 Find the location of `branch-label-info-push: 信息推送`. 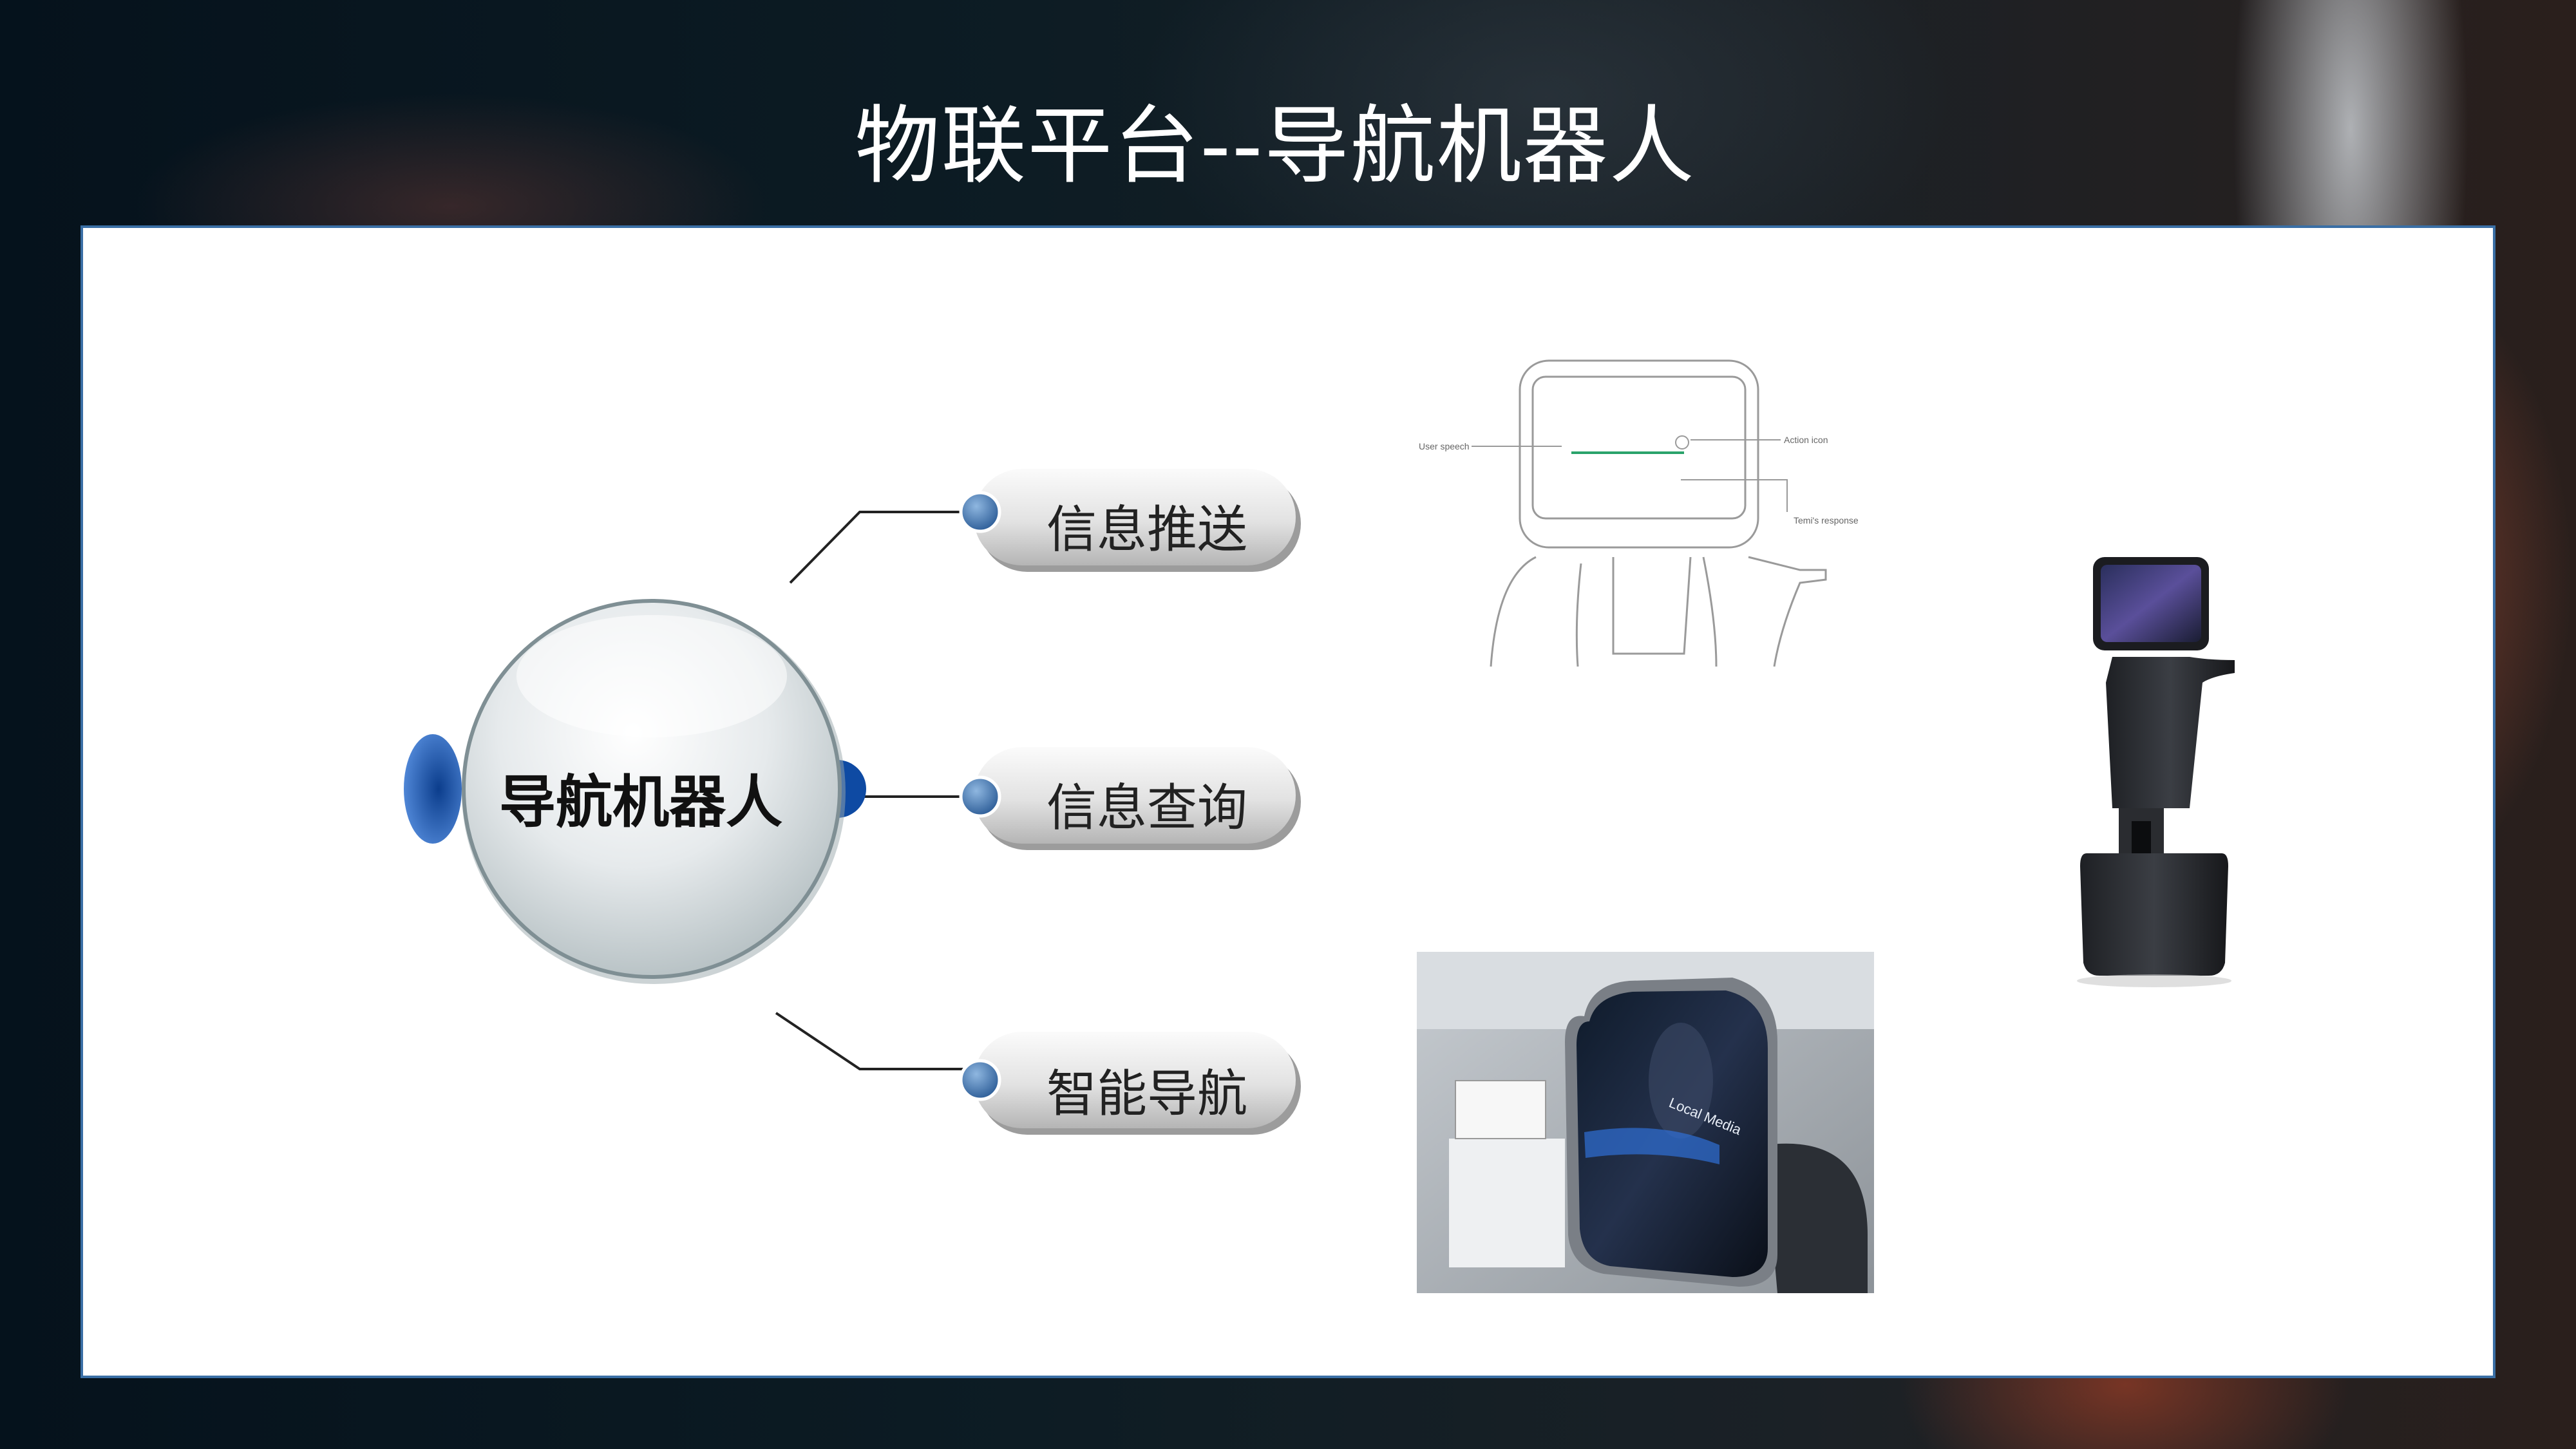

branch-label-info-push: 信息推送 is located at coordinates (1147, 530).